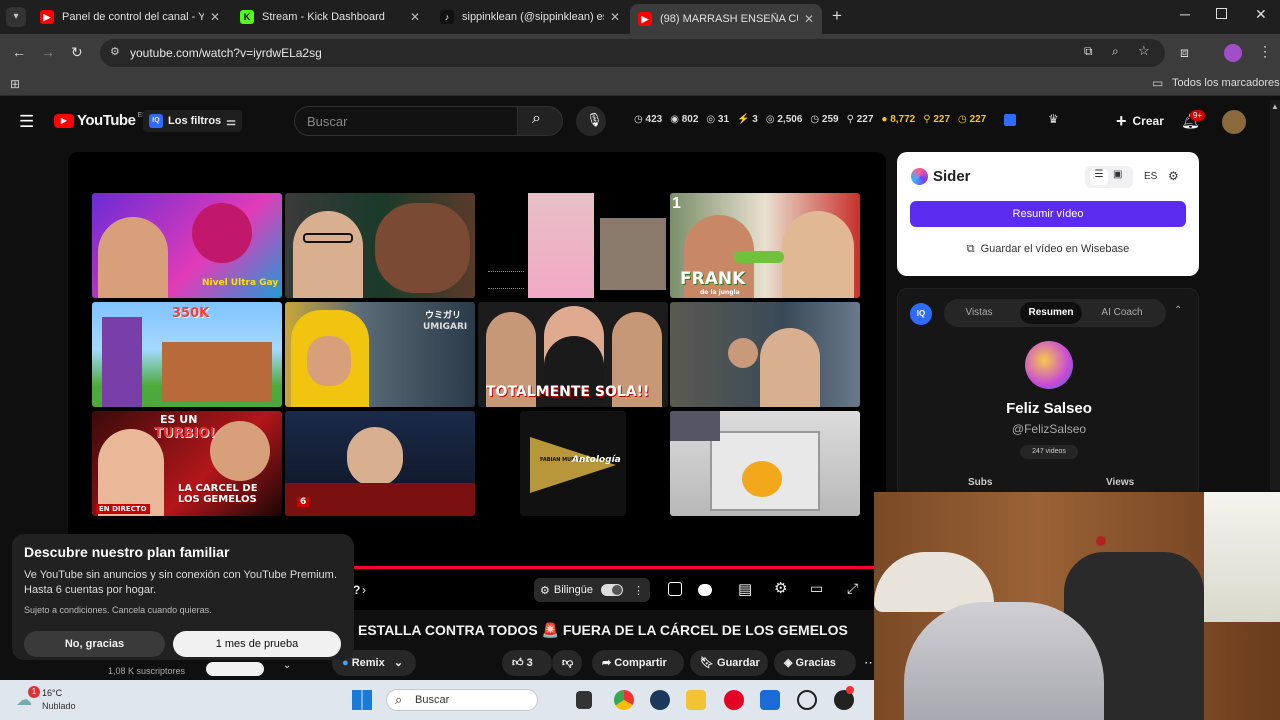  I want to click on progress-bar, so click(614, 567).